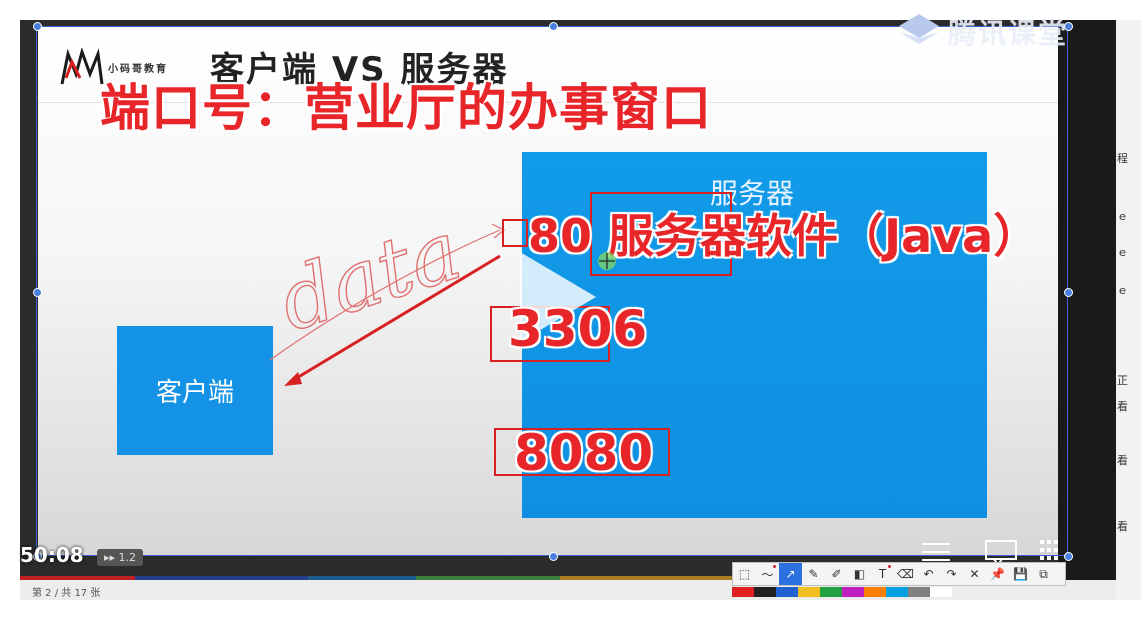 The image size is (1141, 621). What do you see at coordinates (974, 574) in the screenshot?
I see `close-tool-icon: ✕` at bounding box center [974, 574].